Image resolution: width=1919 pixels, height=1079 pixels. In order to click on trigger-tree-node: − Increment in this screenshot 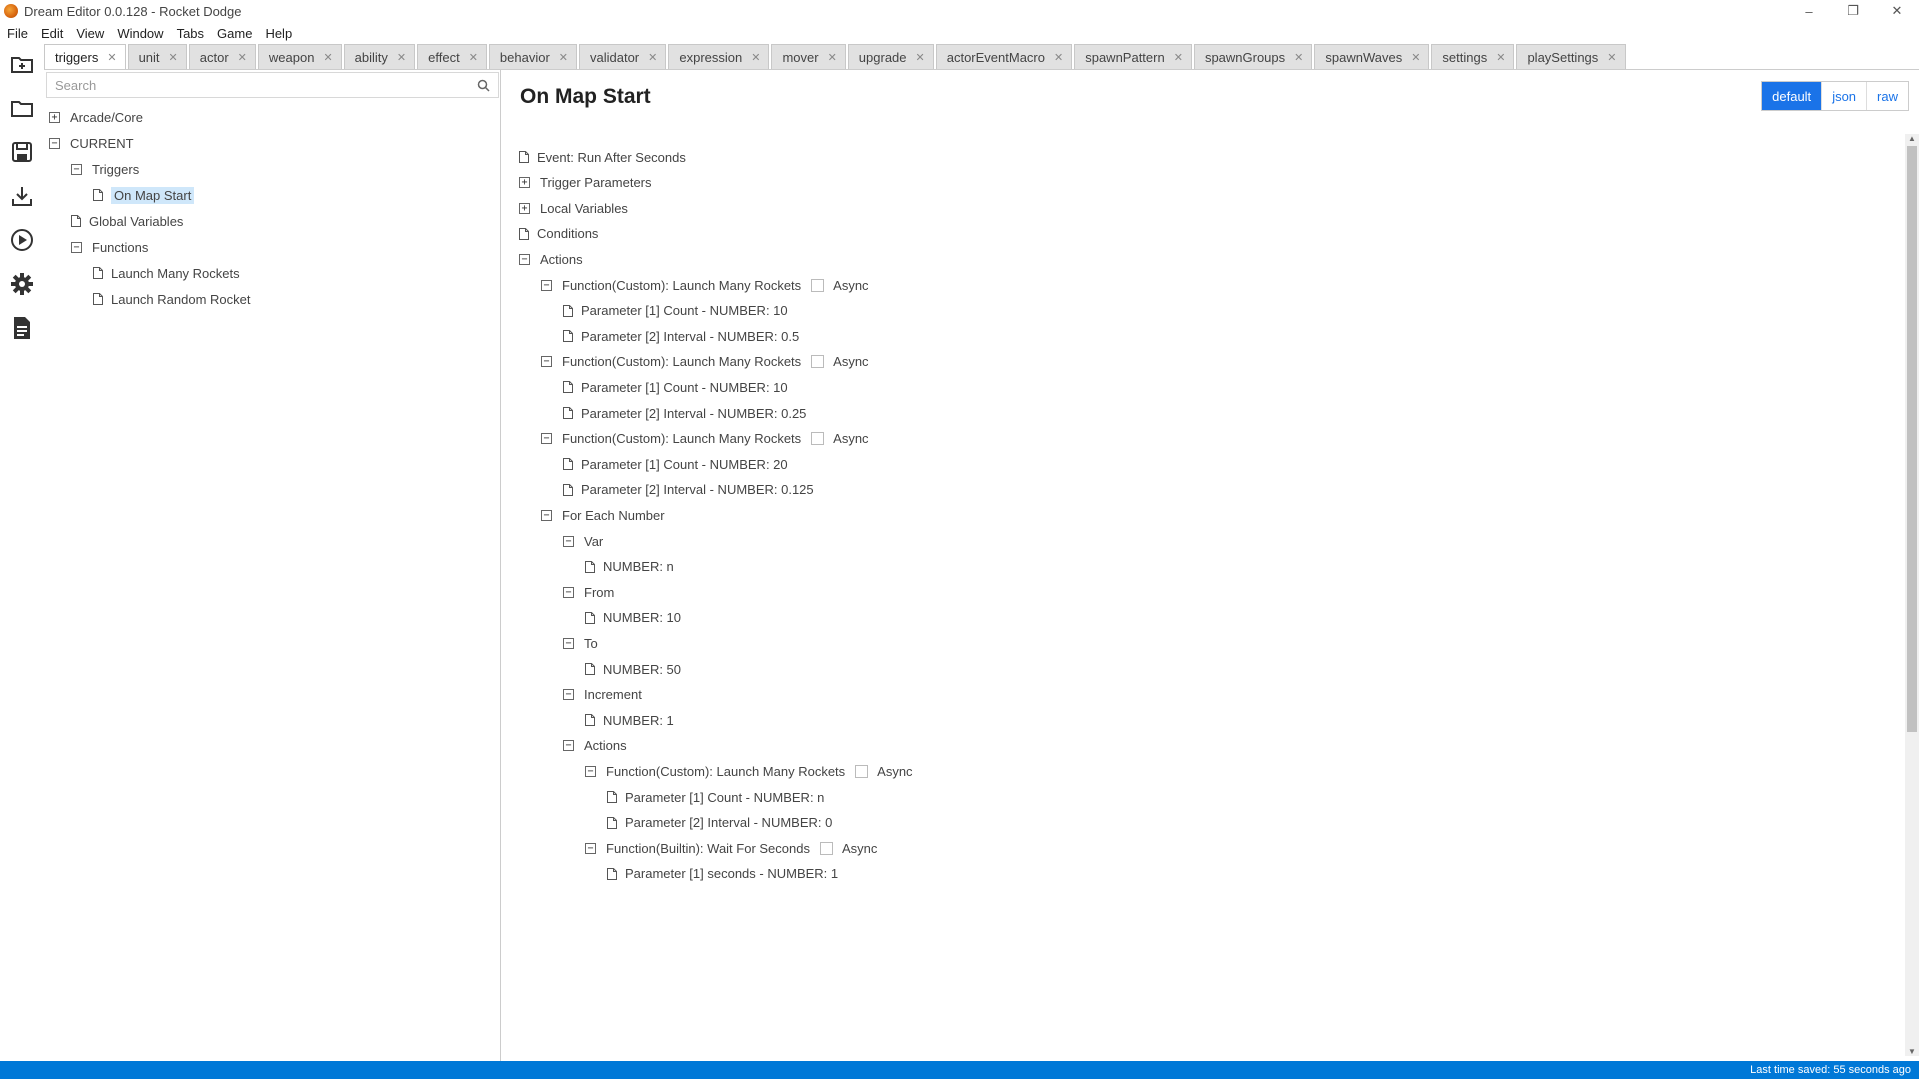, I will do `click(602, 695)`.